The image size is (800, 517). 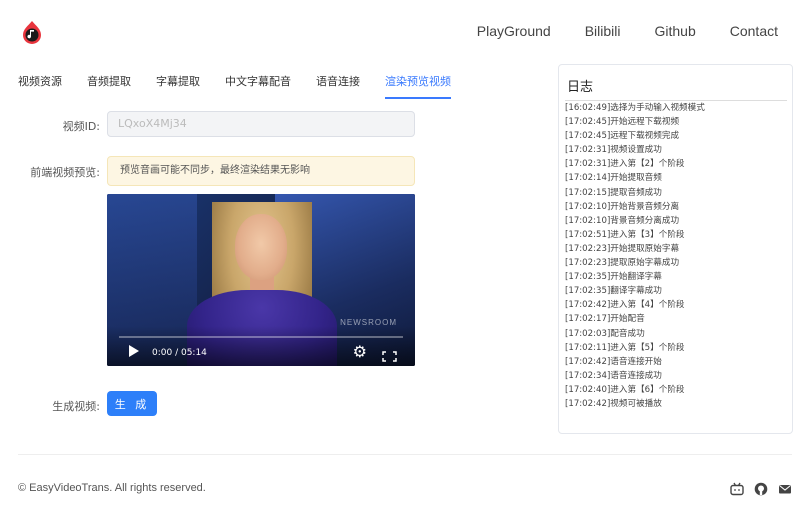 What do you see at coordinates (109, 86) in the screenshot?
I see `tab-audio-extract: 音频提取` at bounding box center [109, 86].